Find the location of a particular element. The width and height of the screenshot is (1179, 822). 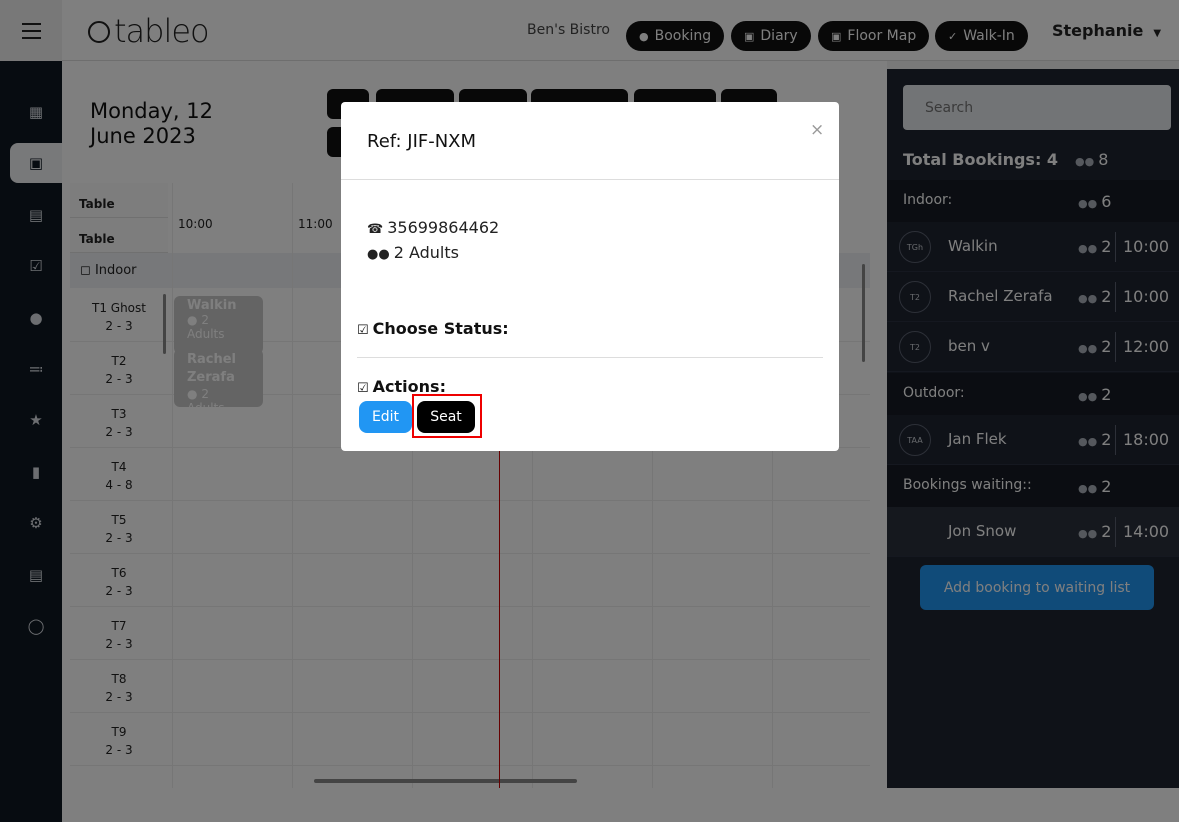

choose-status-title: ☑ Choose Status: is located at coordinates (433, 328).